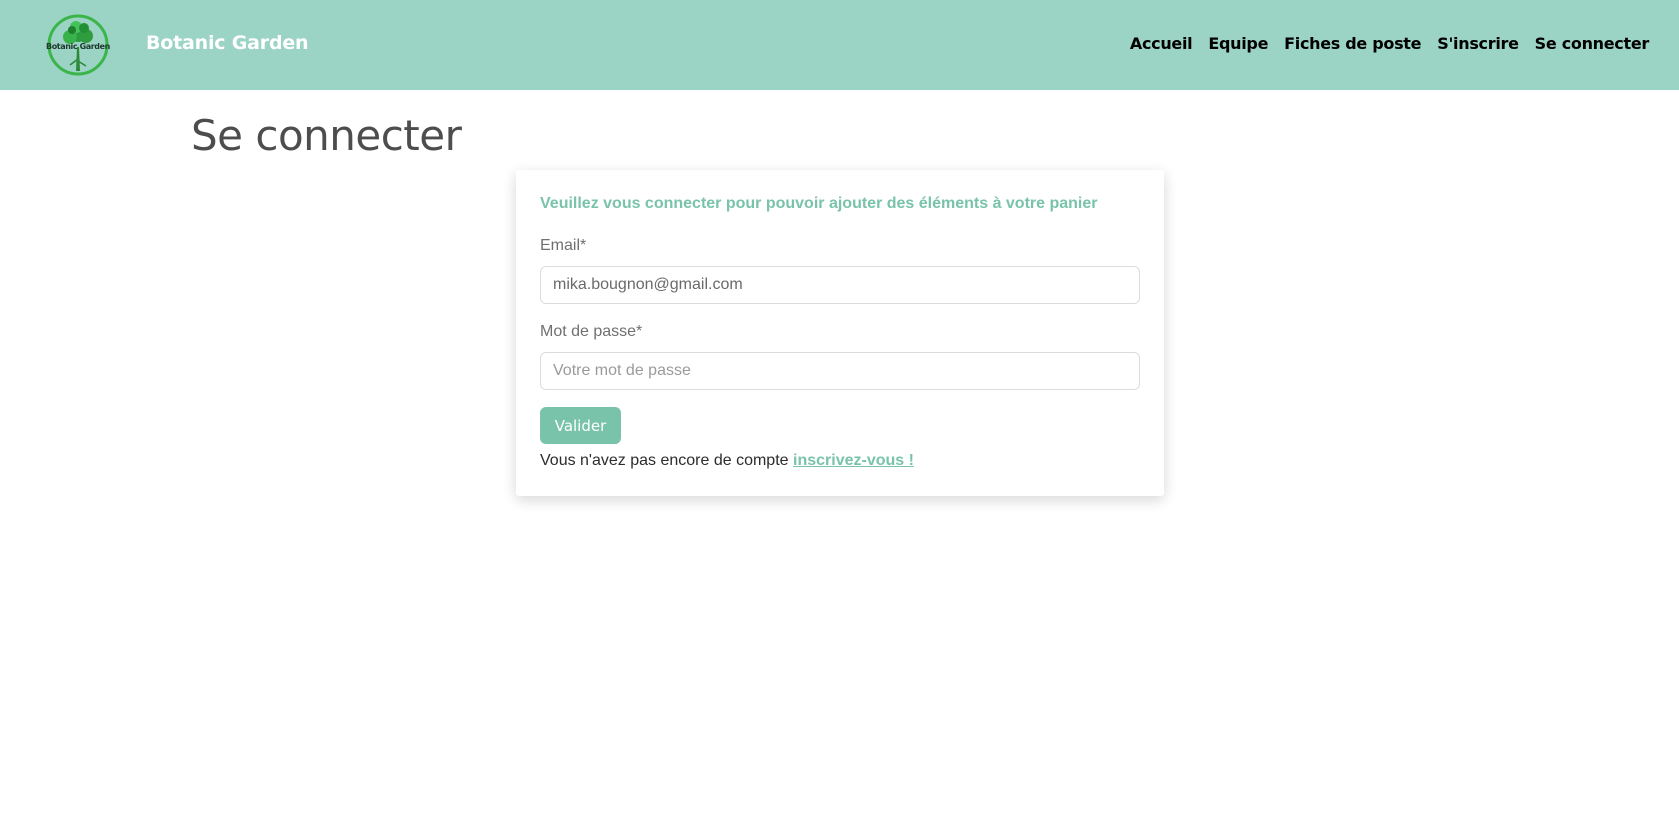 Image resolution: width=1679 pixels, height=820 pixels. I want to click on logo-text: Botanic Garden, so click(78, 46).